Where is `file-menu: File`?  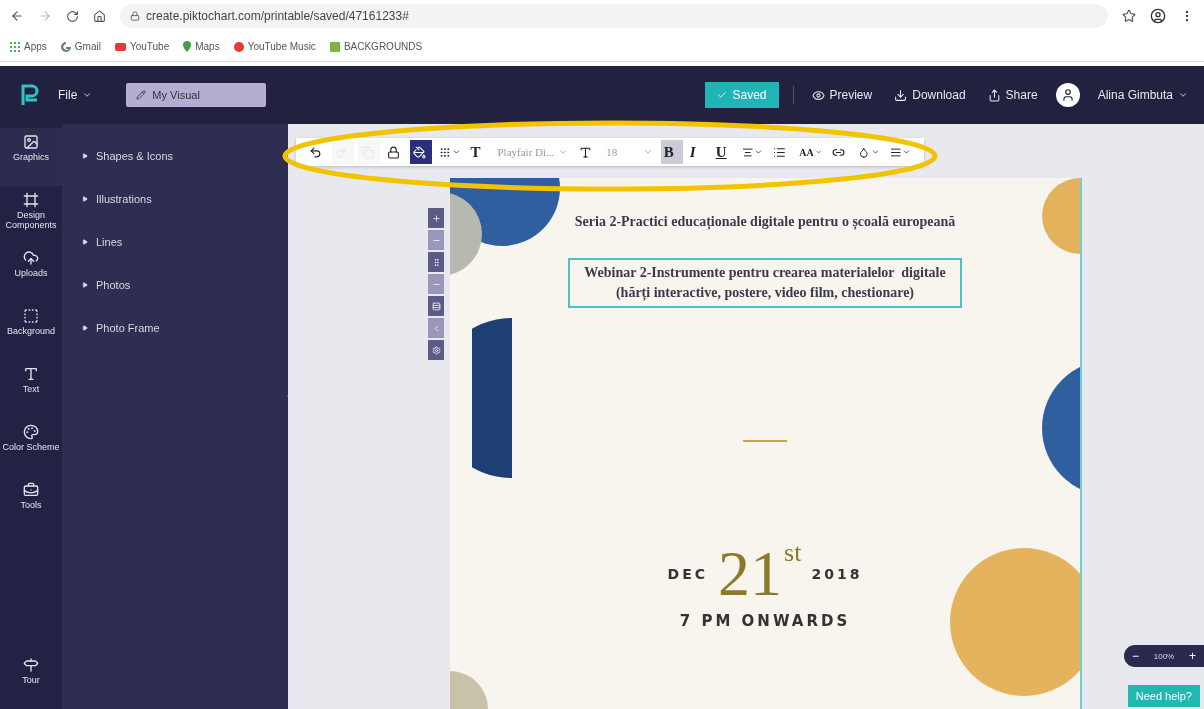
file-menu: File is located at coordinates (75, 95).